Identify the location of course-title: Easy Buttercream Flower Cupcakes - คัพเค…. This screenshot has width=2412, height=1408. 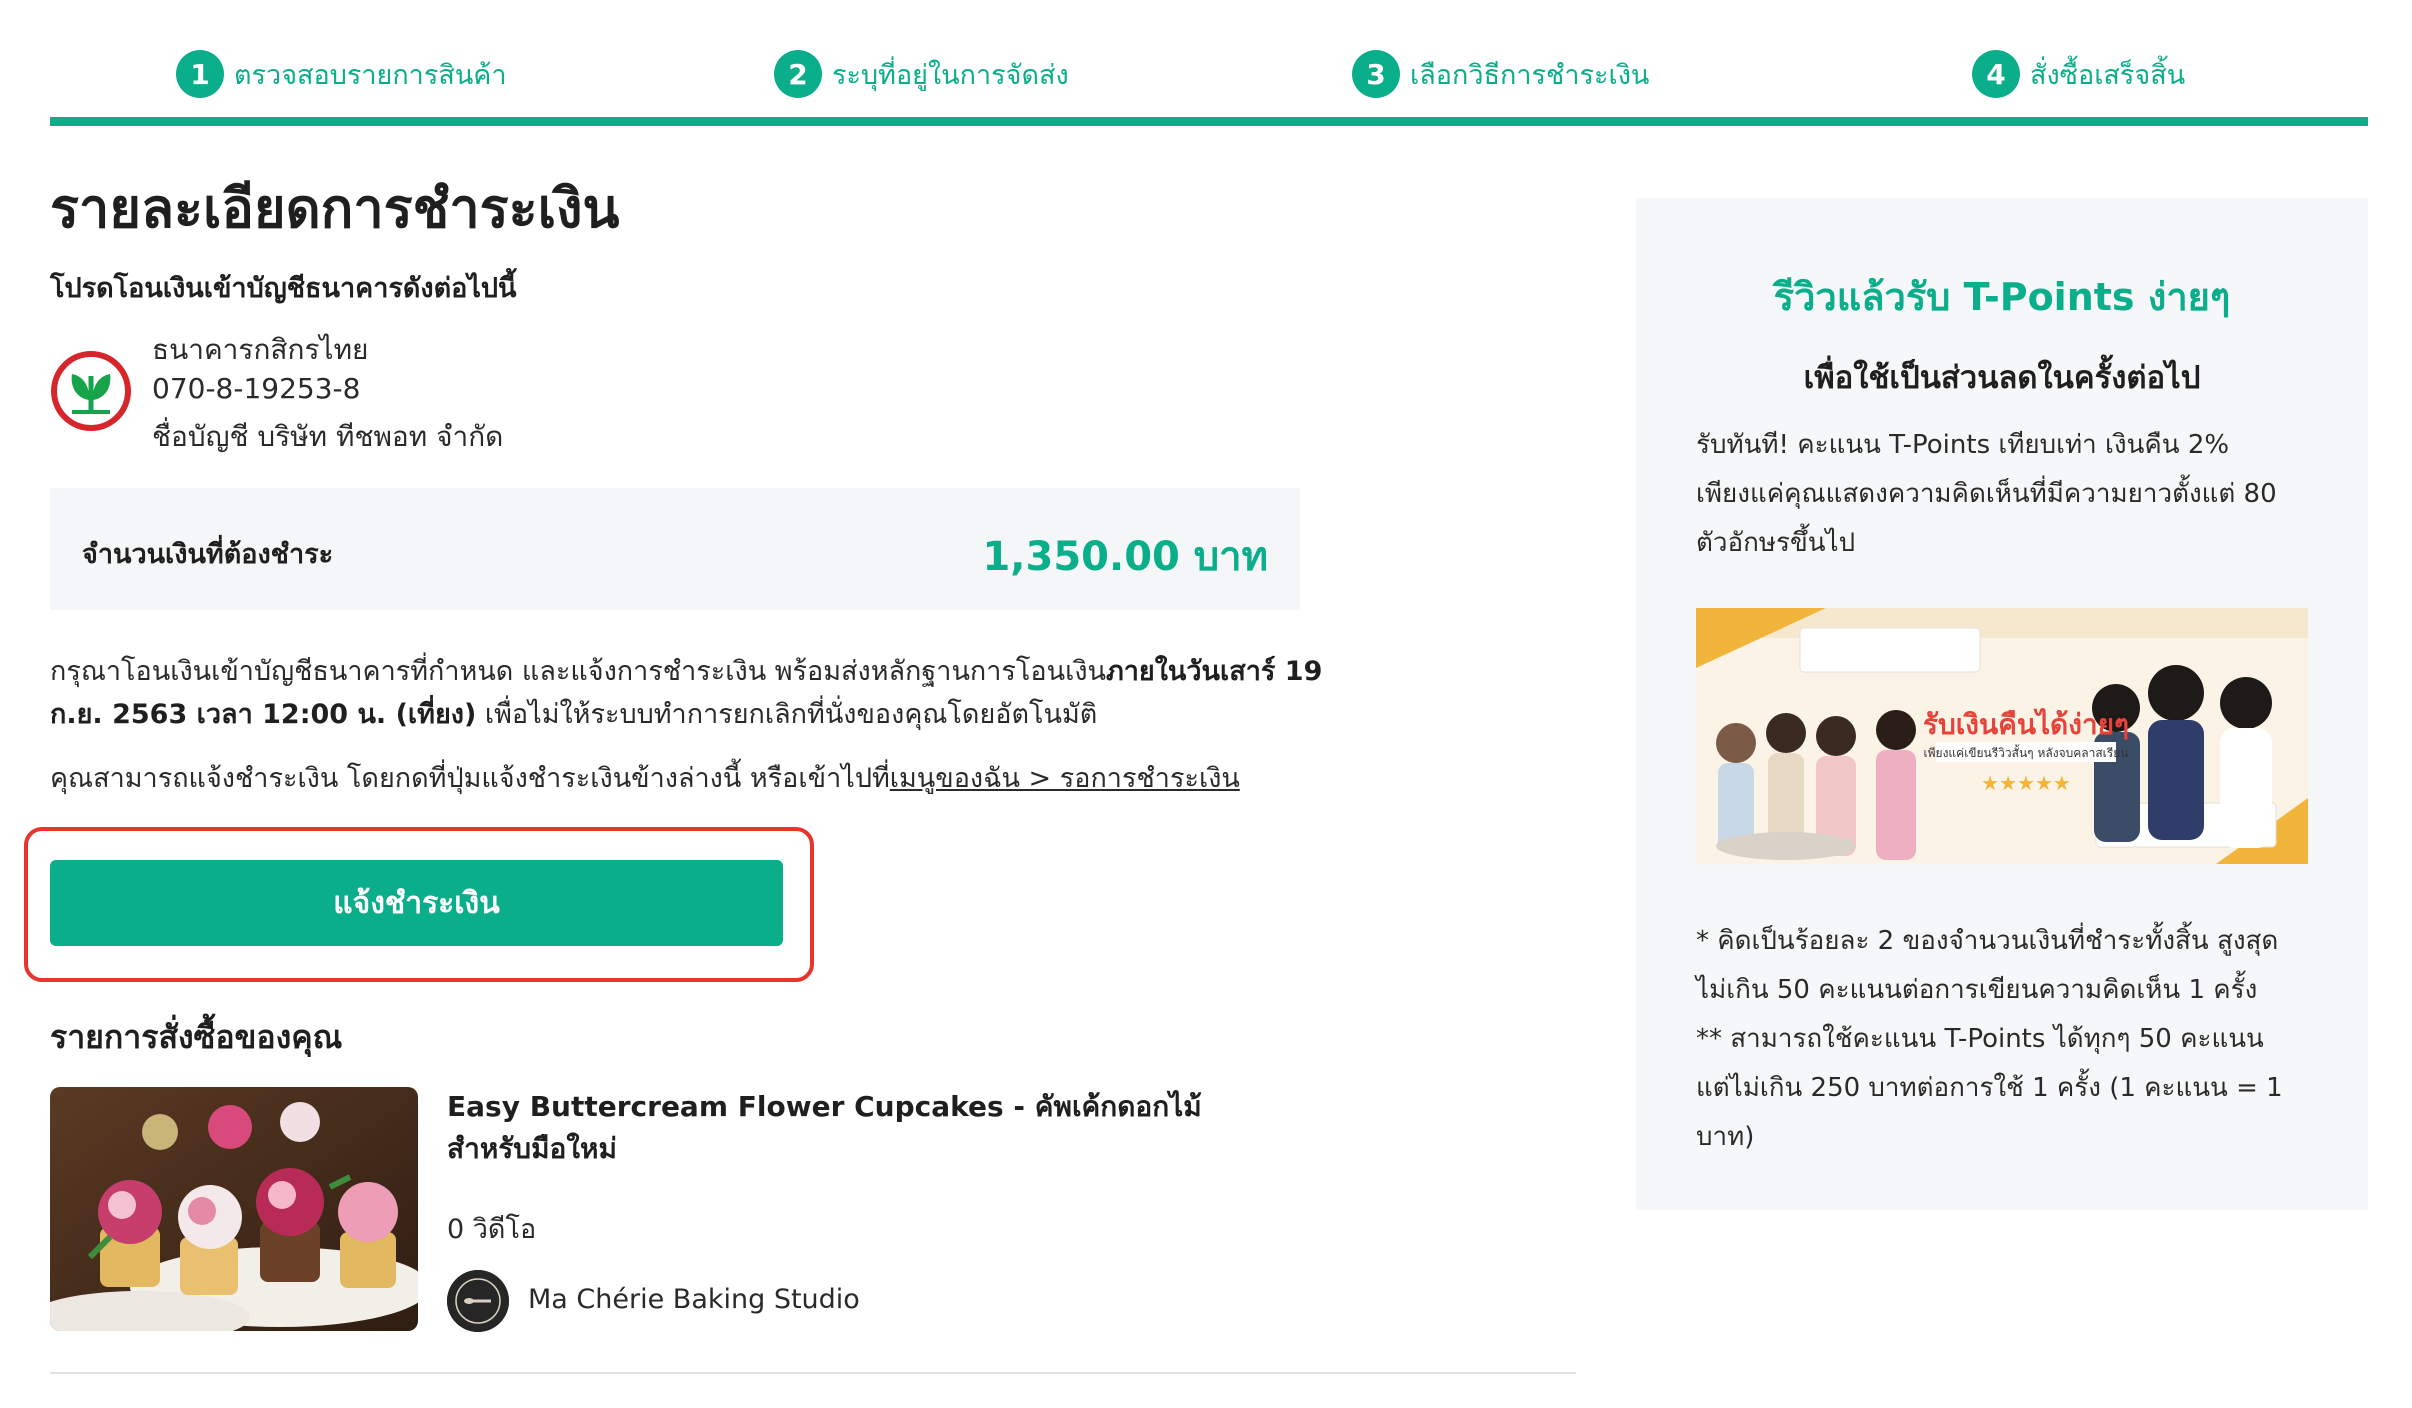
(824, 1128).